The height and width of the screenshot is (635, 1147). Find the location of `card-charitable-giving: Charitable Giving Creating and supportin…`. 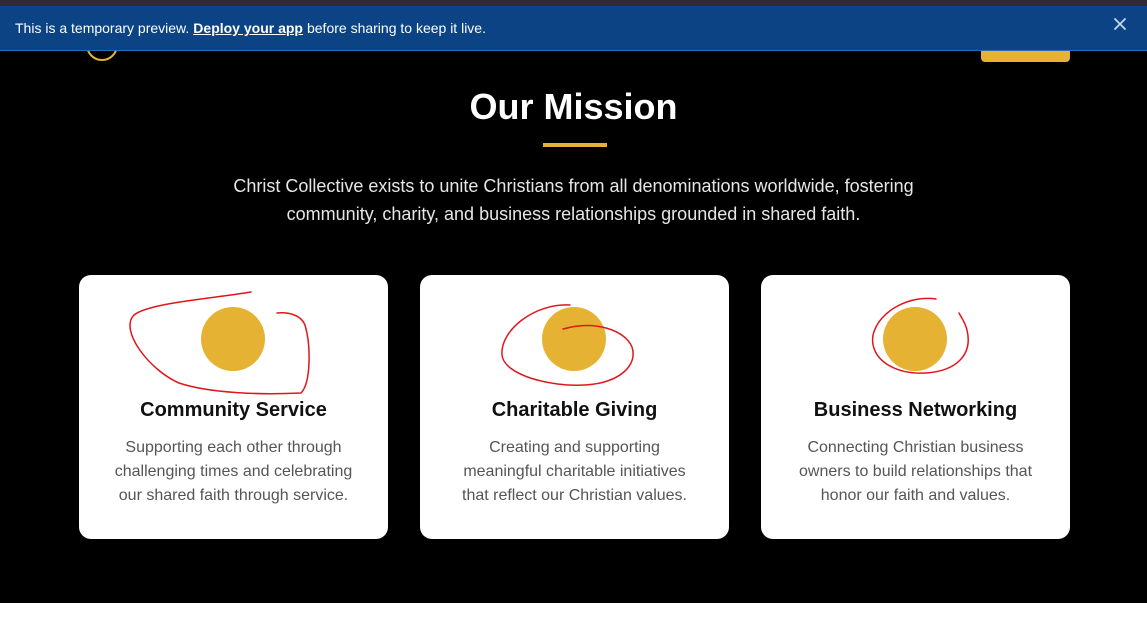

card-charitable-giving: Charitable Giving Creating and supportin… is located at coordinates (574, 407).